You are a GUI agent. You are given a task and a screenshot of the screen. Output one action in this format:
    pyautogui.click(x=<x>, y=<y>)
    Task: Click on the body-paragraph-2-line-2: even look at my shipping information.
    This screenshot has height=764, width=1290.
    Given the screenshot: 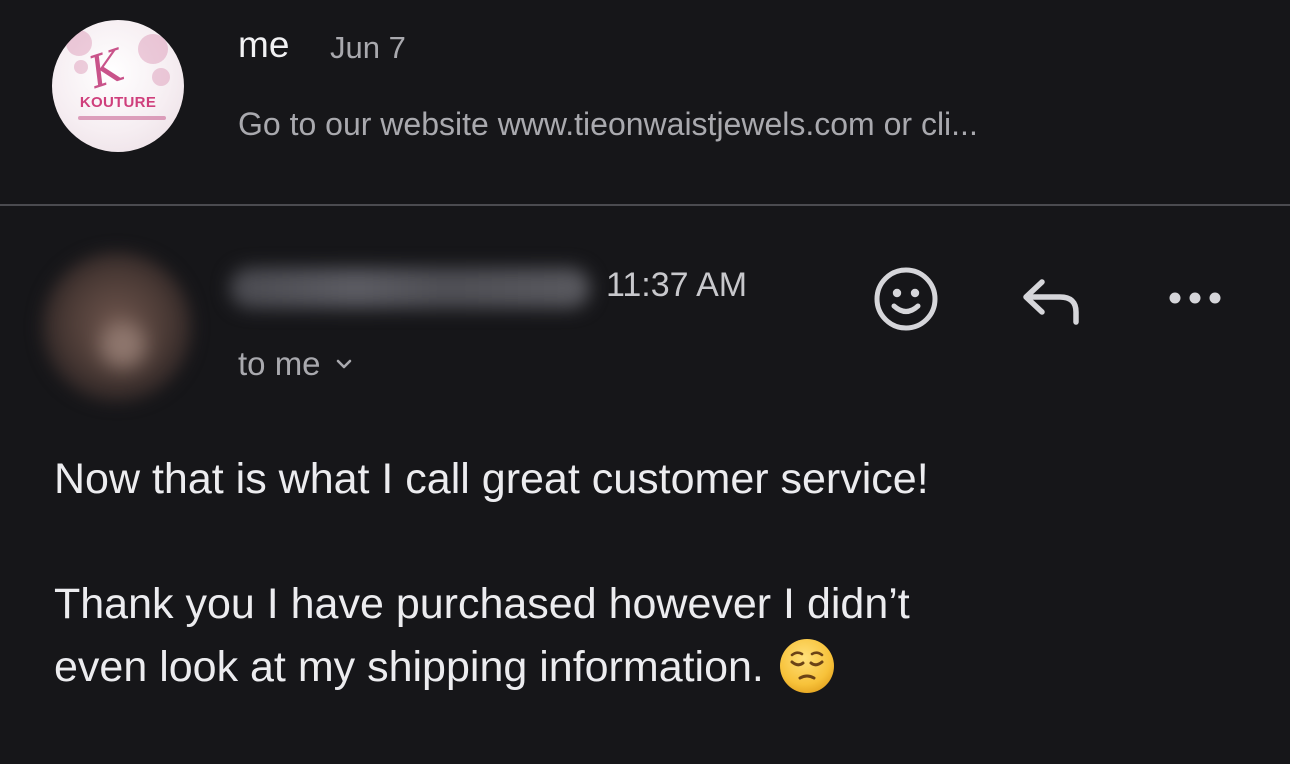 What is the action you would take?
    pyautogui.click(x=654, y=667)
    